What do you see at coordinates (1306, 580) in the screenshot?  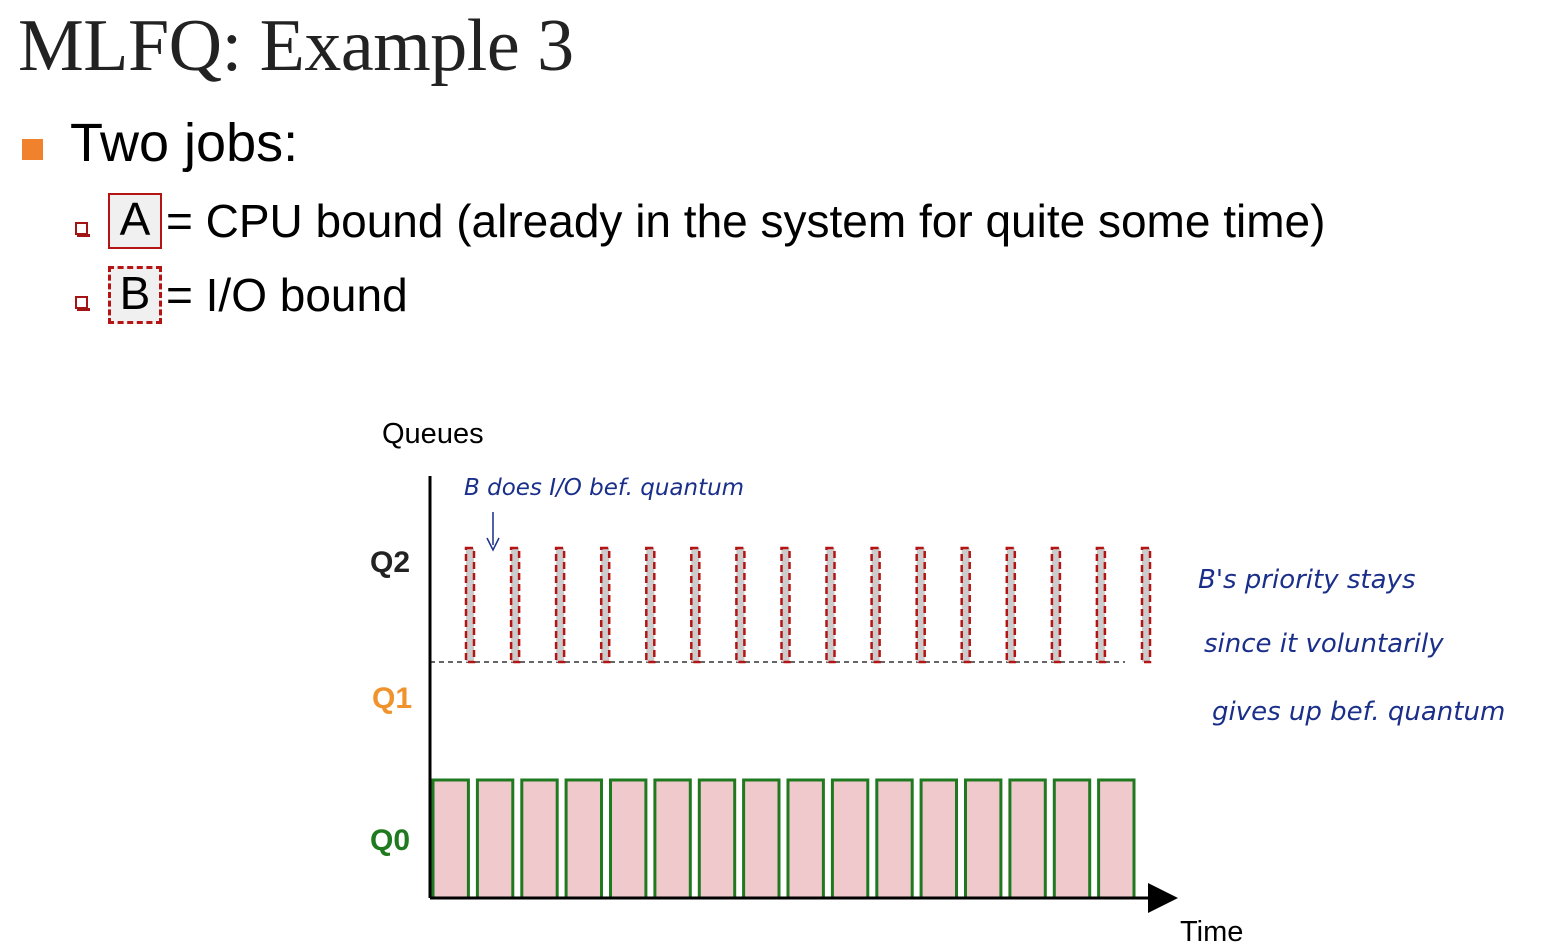 I see `annotation-right-line-1: B's priority stays` at bounding box center [1306, 580].